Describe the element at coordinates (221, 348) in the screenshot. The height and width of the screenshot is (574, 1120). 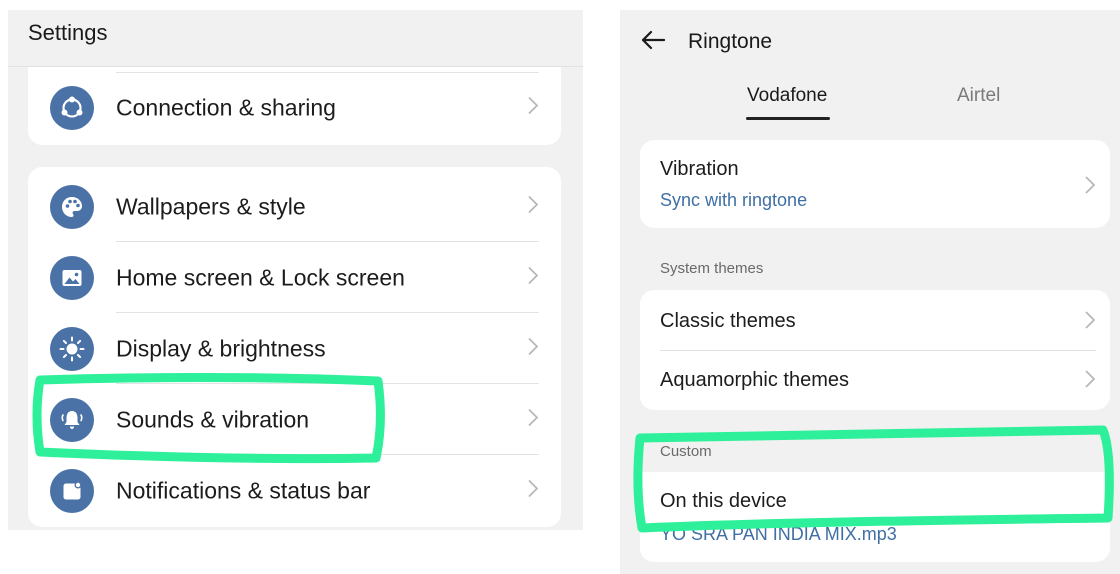
I see `settings-item-label: Display & brightness` at that location.